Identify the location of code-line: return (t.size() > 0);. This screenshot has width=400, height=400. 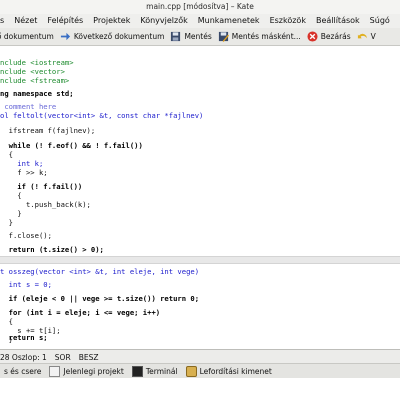
(52, 249).